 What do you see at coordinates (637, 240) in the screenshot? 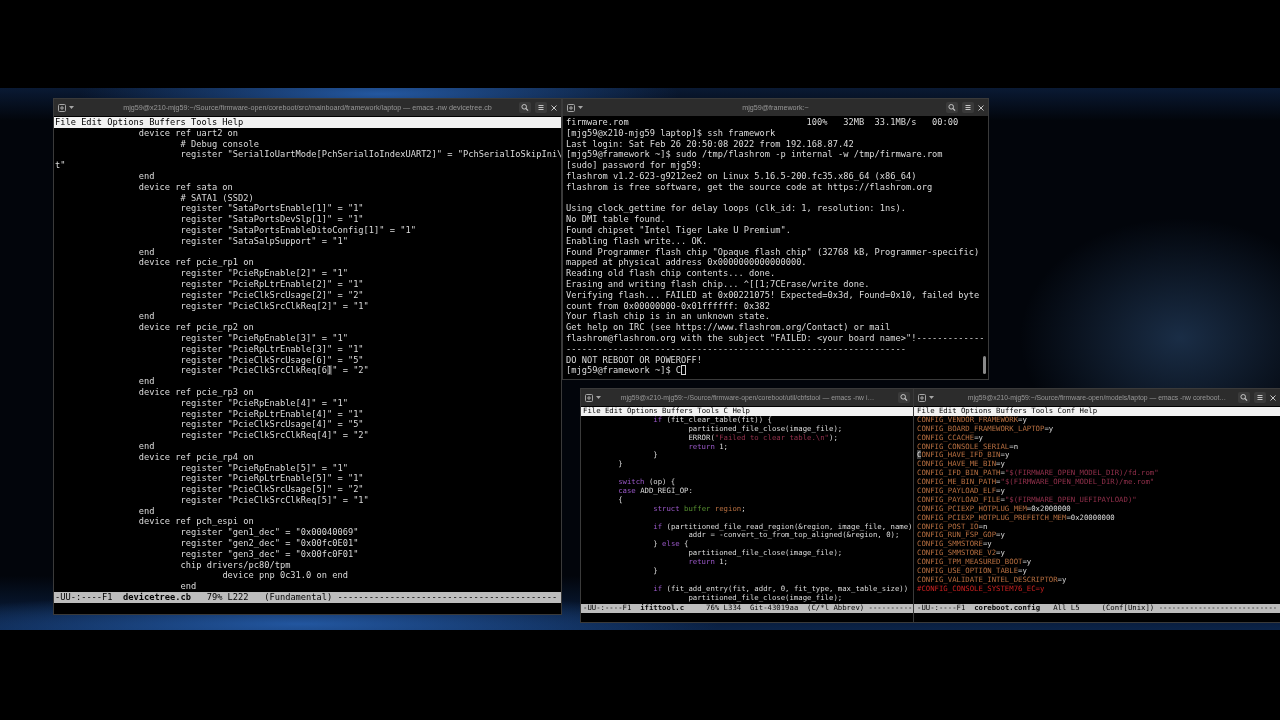
I see `terminal-line: Enabling flash write... OK.` at bounding box center [637, 240].